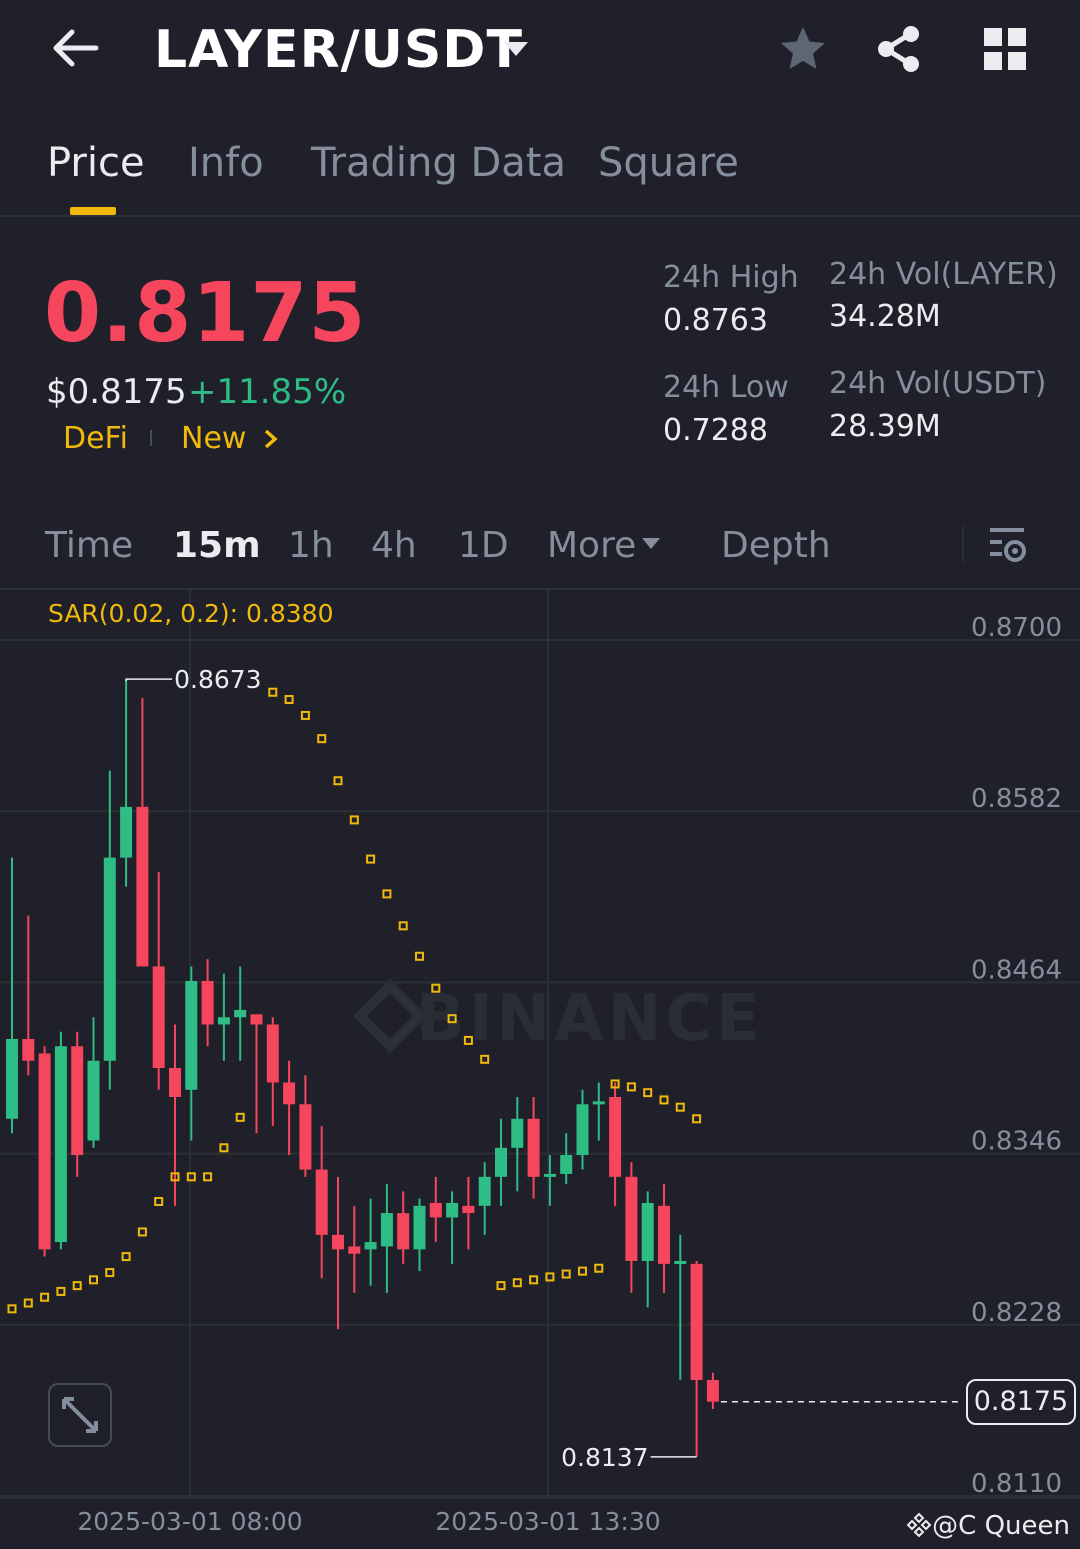  I want to click on active-tab-indicator, so click(93, 211).